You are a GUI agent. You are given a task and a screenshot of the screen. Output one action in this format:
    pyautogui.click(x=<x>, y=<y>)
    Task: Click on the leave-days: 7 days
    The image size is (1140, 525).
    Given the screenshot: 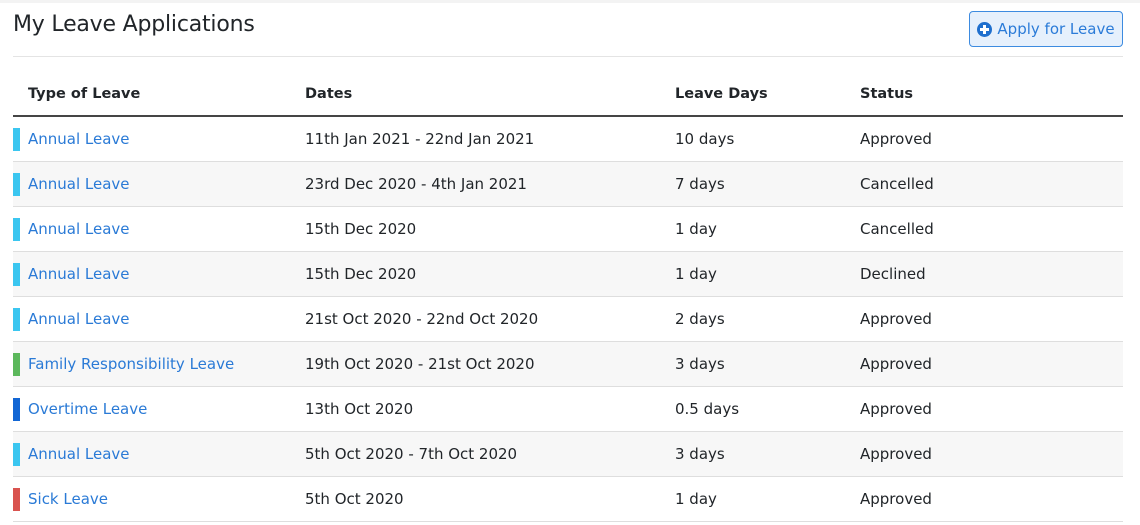 What is the action you would take?
    pyautogui.click(x=767, y=184)
    